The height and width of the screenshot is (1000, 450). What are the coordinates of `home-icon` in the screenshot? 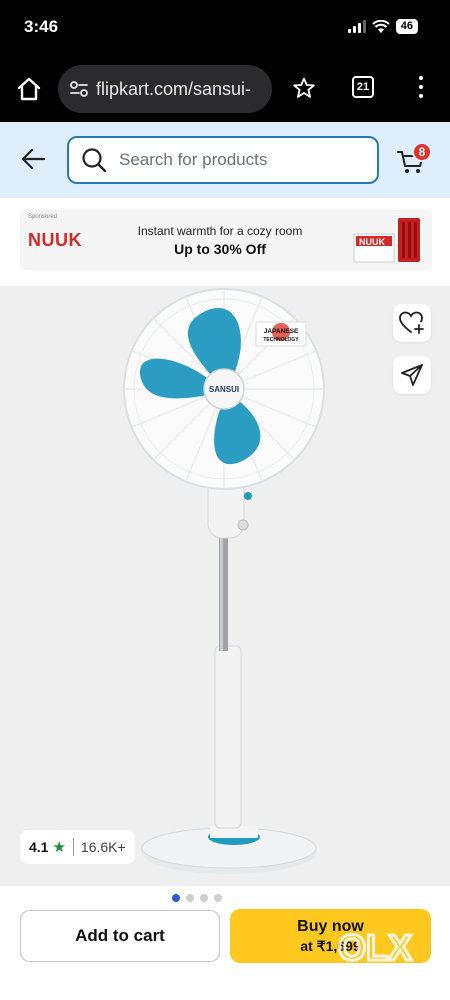 It's located at (29, 89).